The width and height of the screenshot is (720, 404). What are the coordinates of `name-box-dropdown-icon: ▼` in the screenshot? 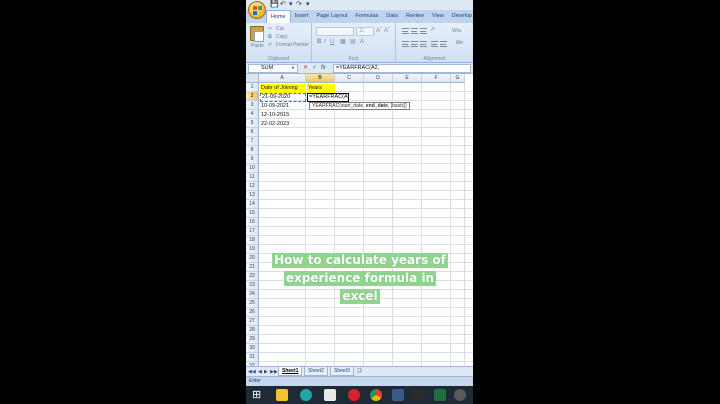 It's located at (293, 67).